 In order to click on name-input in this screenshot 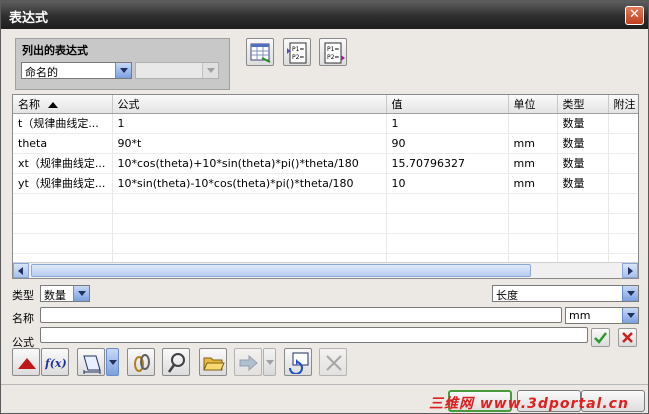, I will do `click(301, 315)`.